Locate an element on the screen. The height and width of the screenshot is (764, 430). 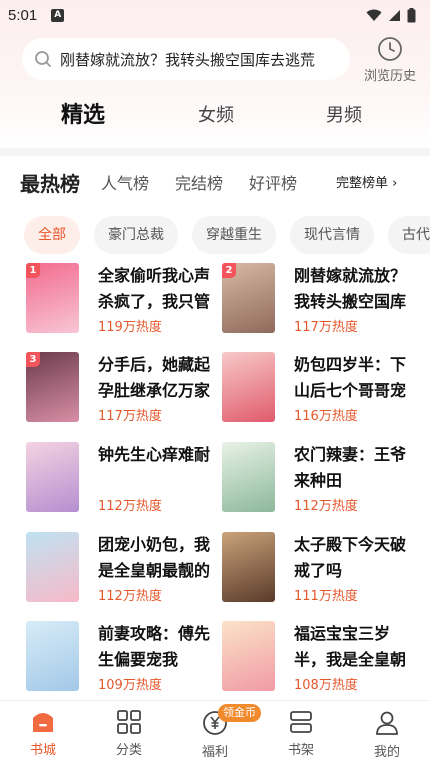
book-item: 前妻攻略：傅先生偏要宠我 109万热度 is located at coordinates (126, 661).